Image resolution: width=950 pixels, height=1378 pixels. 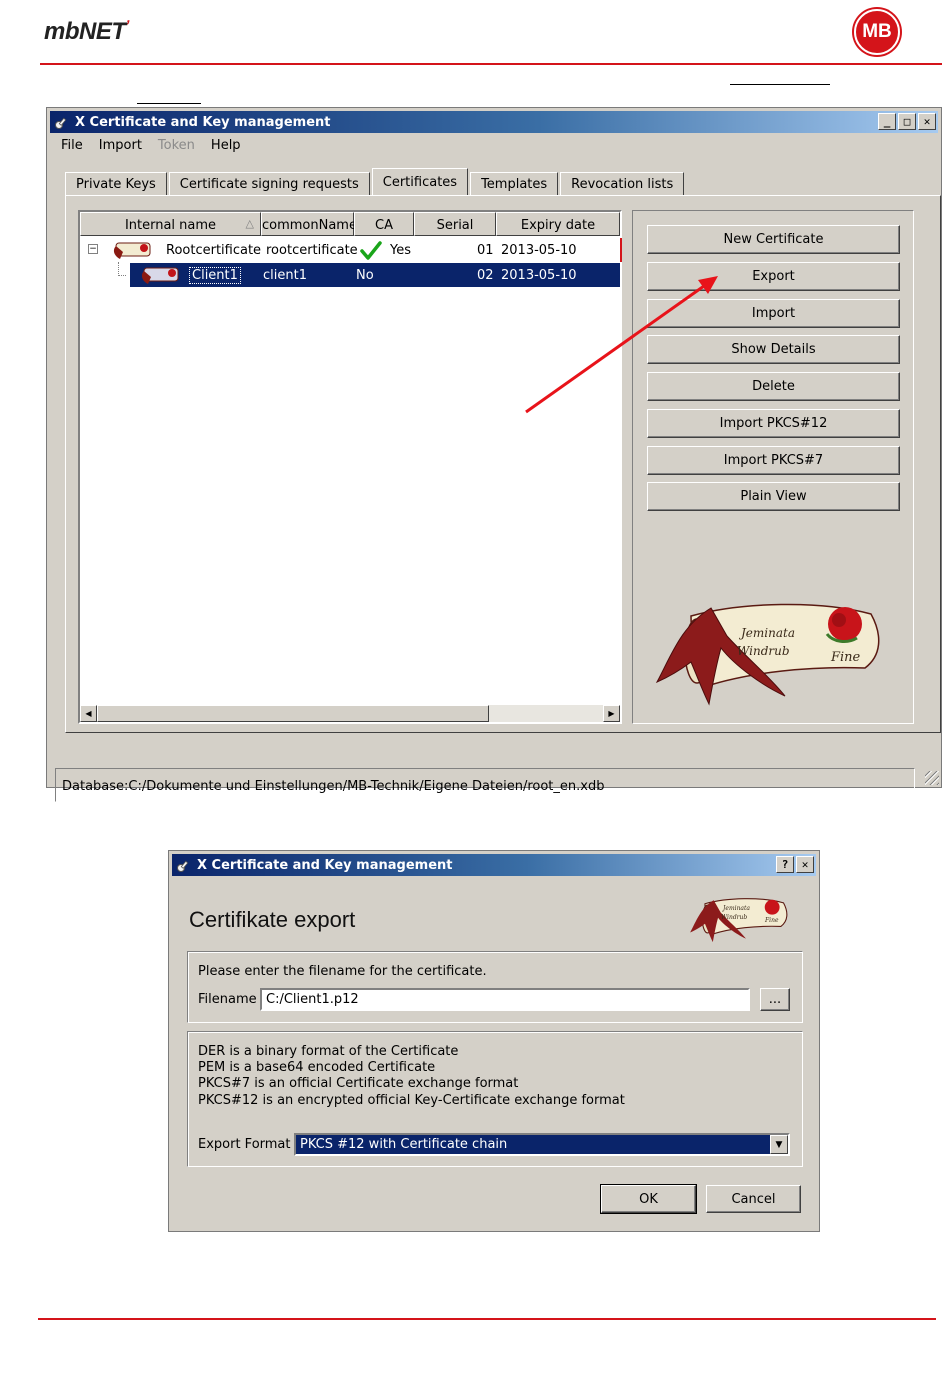 I want to click on row-internal-name: Client1, so click(x=215, y=275).